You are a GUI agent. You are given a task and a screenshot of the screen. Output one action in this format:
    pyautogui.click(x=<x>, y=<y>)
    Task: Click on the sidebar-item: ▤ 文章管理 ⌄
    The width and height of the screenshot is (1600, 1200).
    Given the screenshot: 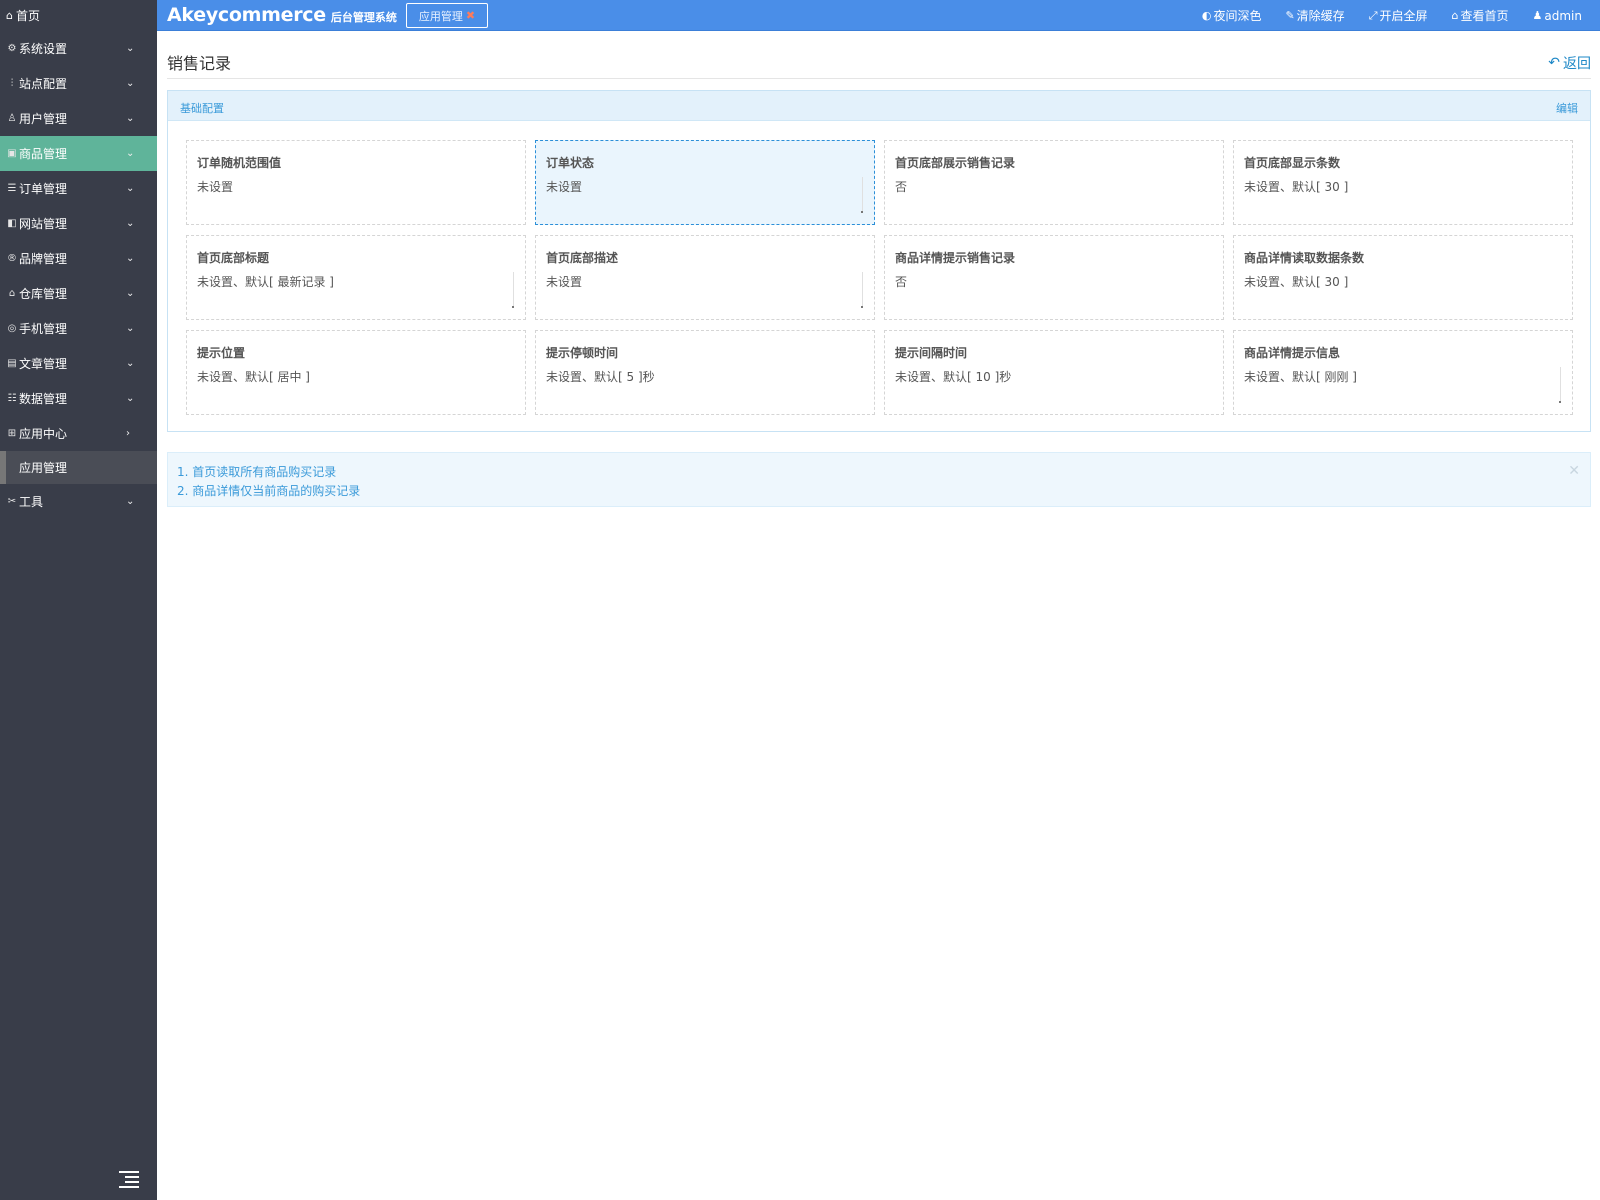 What is the action you would take?
    pyautogui.click(x=78, y=363)
    